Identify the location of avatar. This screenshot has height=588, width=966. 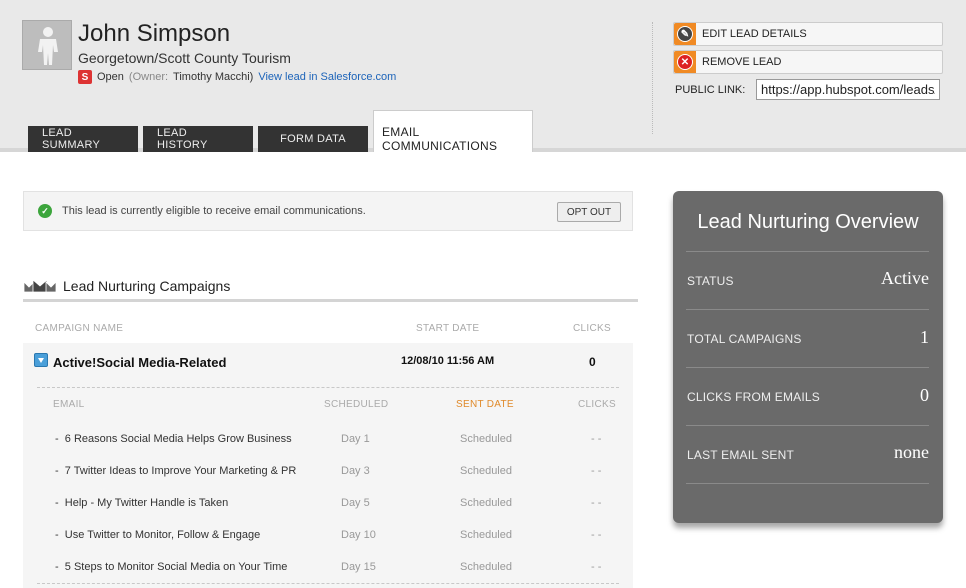
(47, 45).